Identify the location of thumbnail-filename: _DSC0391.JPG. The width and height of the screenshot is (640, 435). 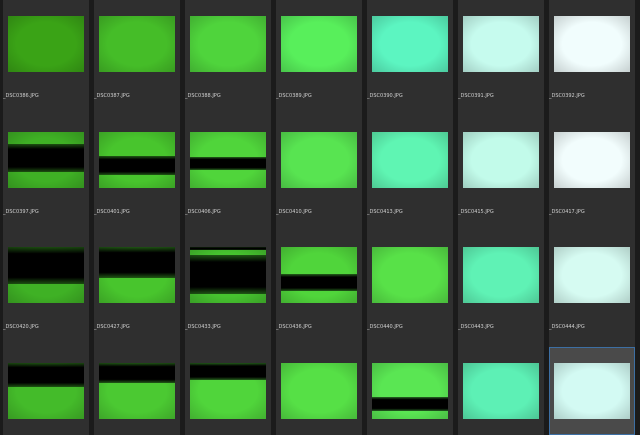
(476, 96).